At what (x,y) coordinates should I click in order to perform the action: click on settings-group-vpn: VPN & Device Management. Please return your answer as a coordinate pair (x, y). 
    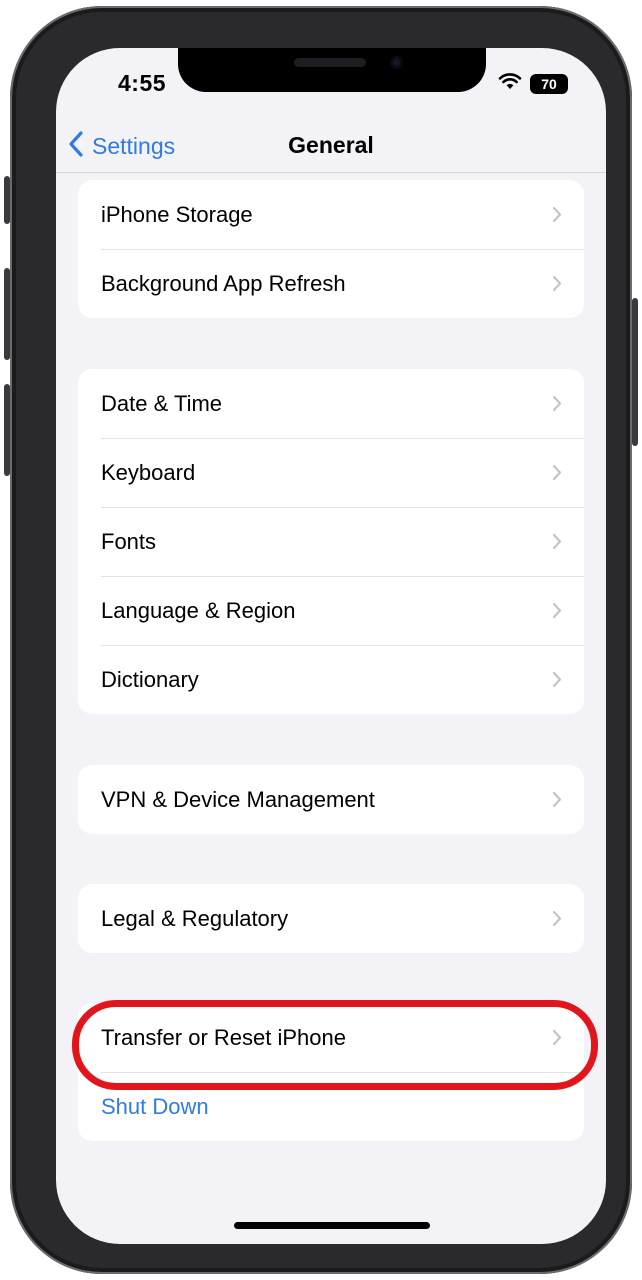
    Looking at the image, I should click on (331, 799).